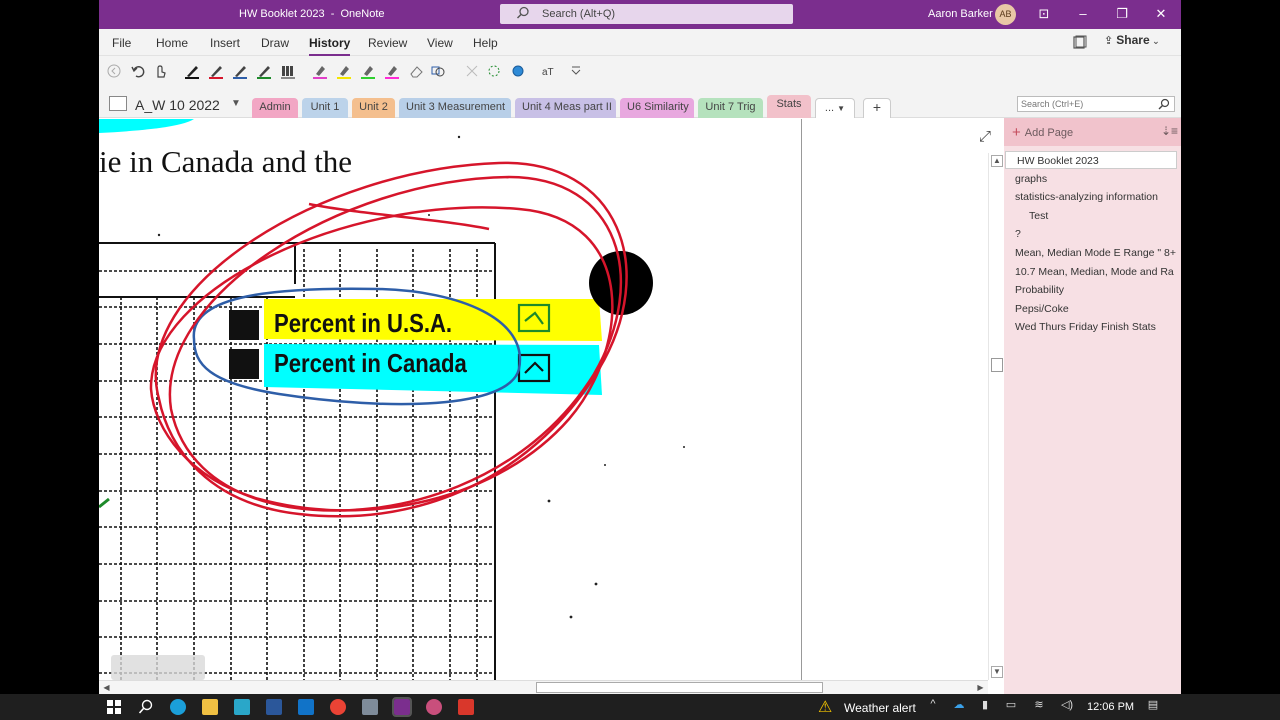  I want to click on pen-green-icon, so click(264, 71).